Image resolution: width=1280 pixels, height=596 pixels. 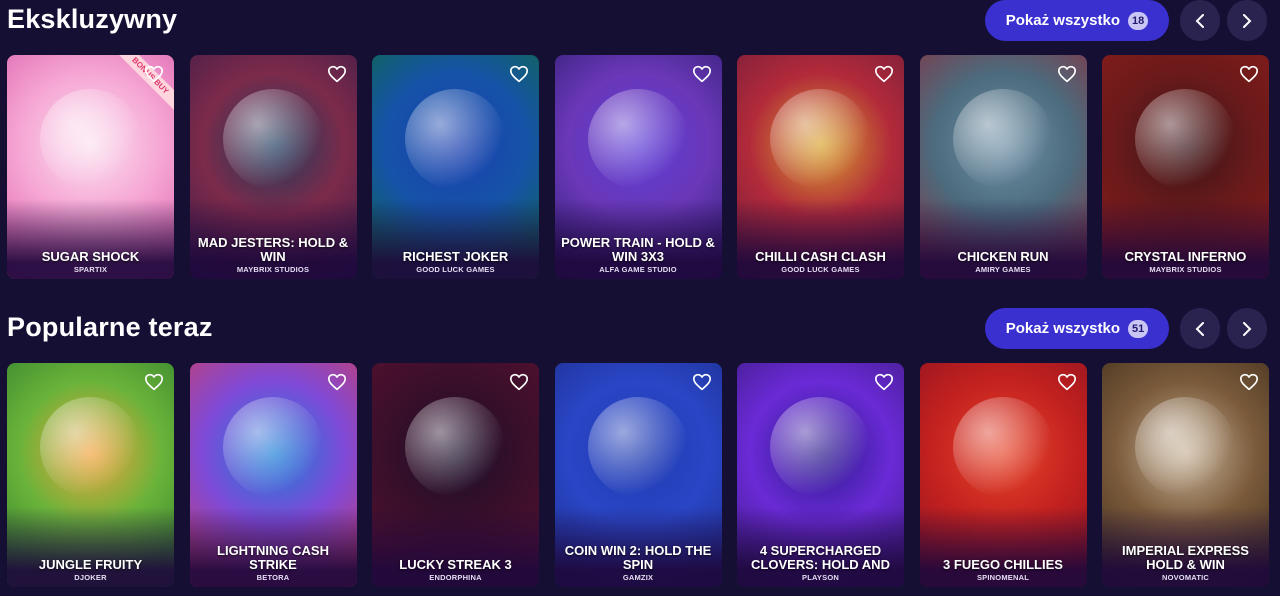 I want to click on game-title: MAD JESTERS: HOLD & WIN, so click(x=273, y=249).